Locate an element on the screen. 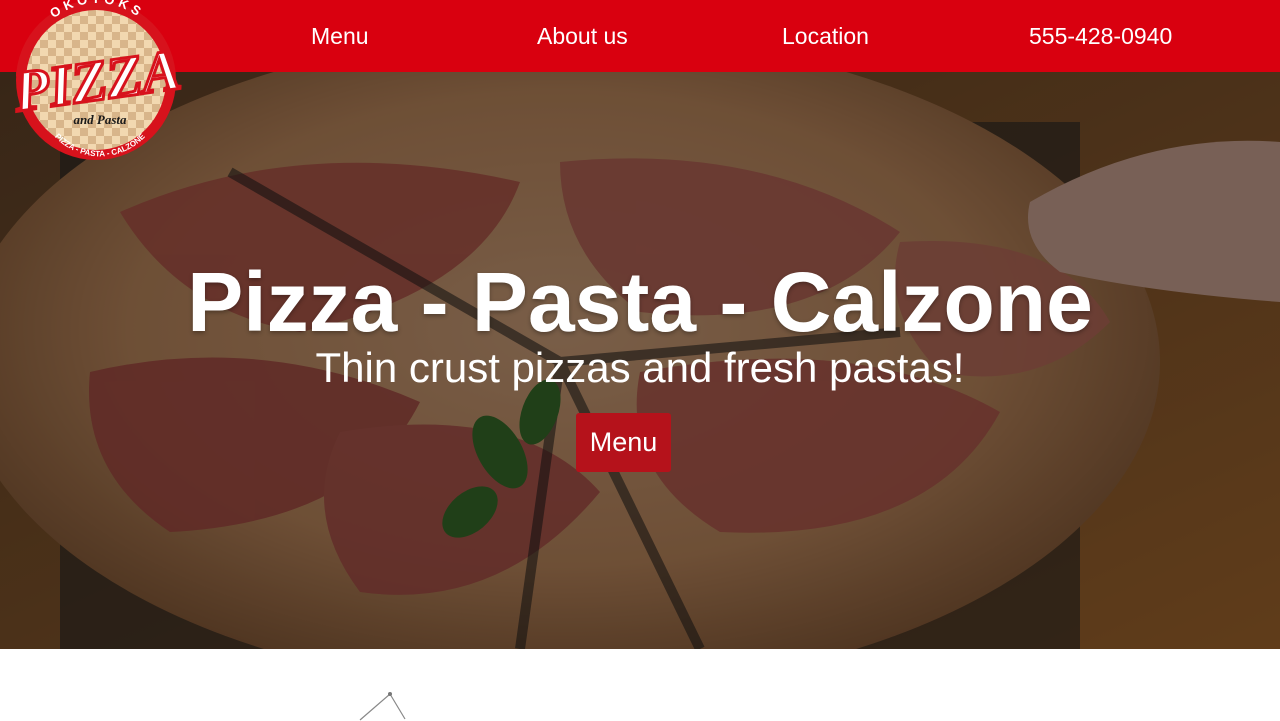  logo-sub-text: and Pasta is located at coordinates (100, 119).